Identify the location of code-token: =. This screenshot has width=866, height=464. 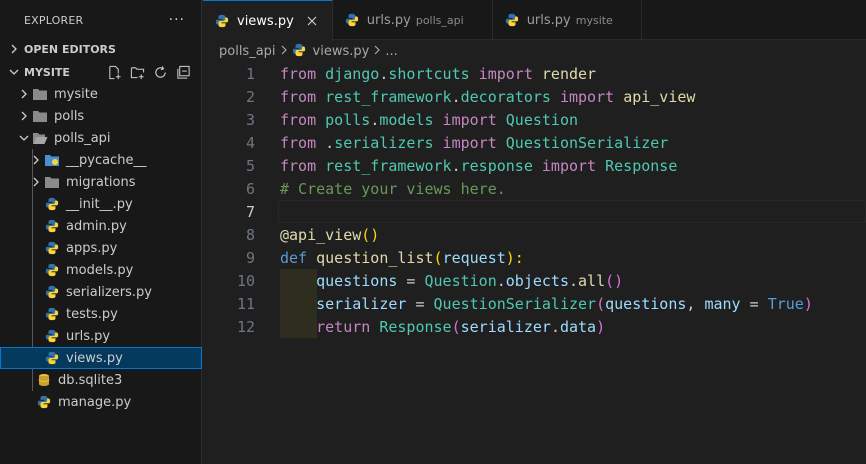
(420, 303).